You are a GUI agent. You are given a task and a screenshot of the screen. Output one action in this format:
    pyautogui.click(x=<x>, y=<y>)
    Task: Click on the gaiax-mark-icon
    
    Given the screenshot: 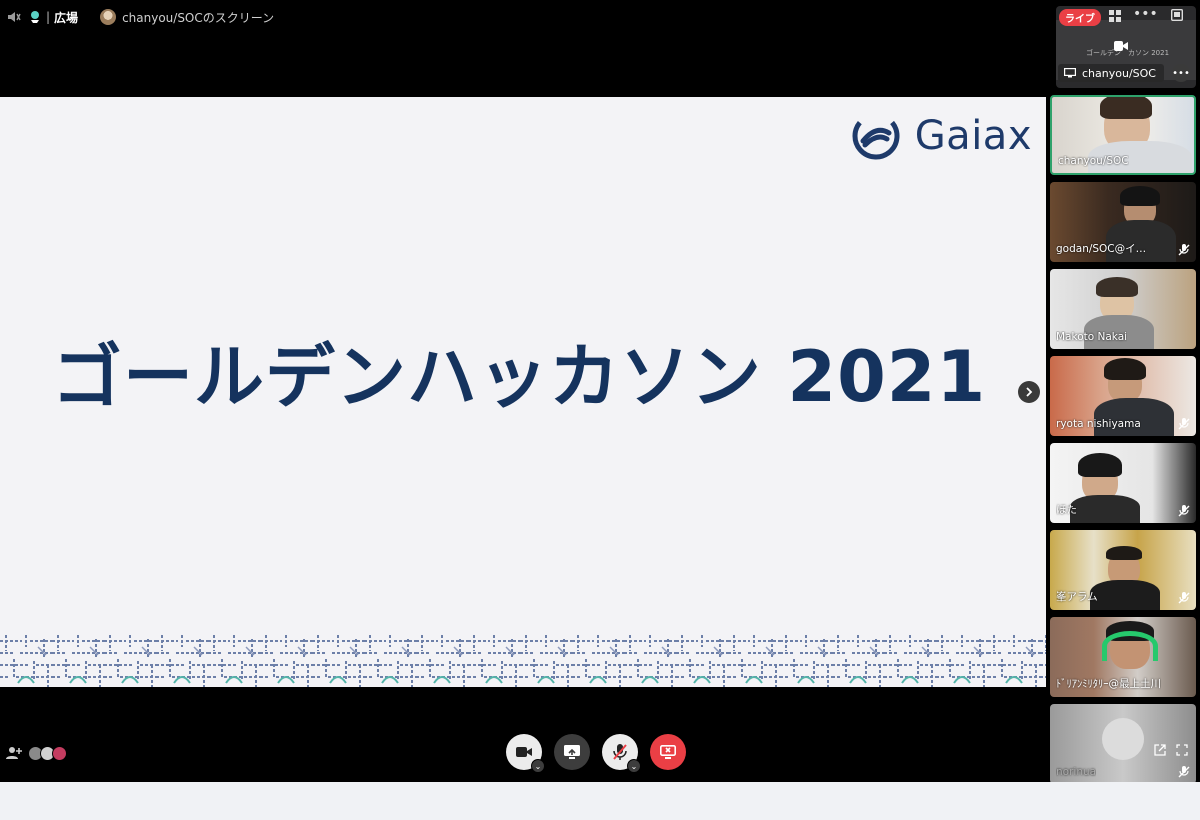 What is the action you would take?
    pyautogui.click(x=876, y=136)
    